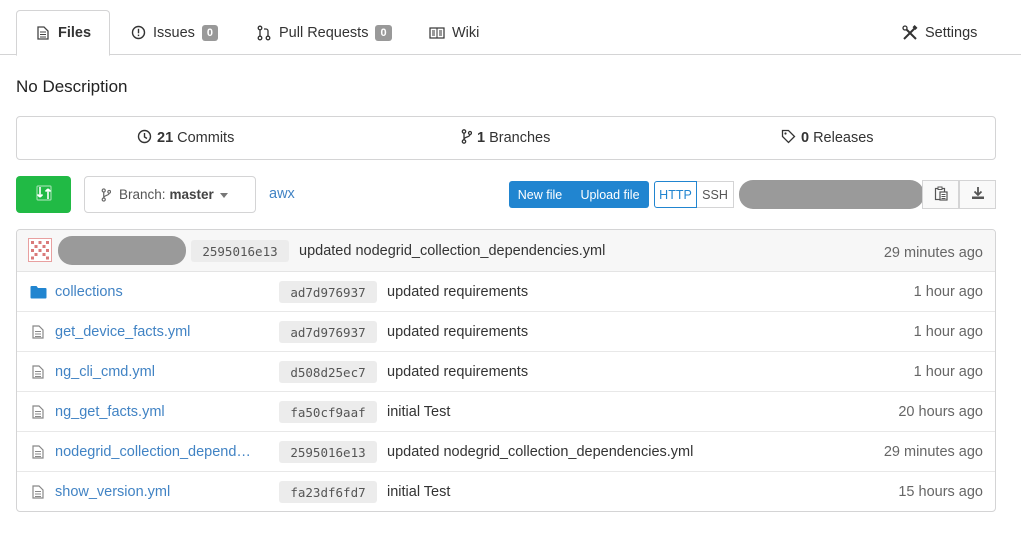 This screenshot has height=544, width=1021. I want to click on tab-wiki: Wiki, so click(454, 32).